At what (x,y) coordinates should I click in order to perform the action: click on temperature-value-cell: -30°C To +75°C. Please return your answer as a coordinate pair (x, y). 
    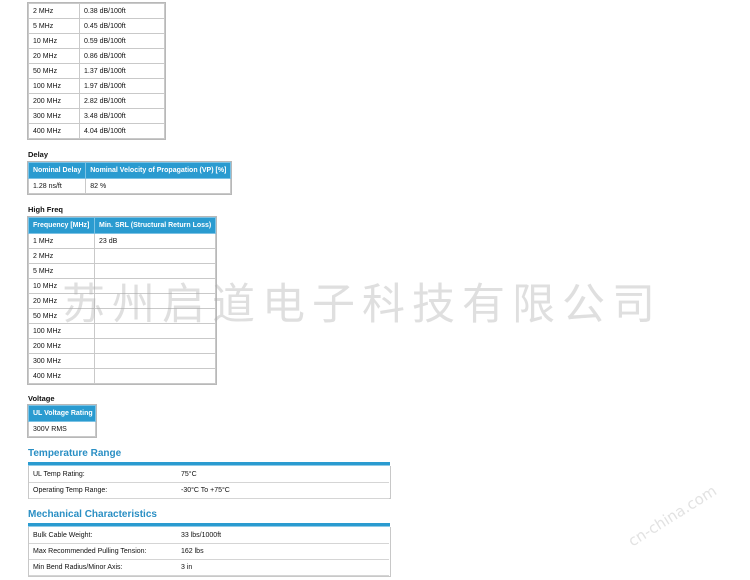
    Looking at the image, I should click on (283, 490).